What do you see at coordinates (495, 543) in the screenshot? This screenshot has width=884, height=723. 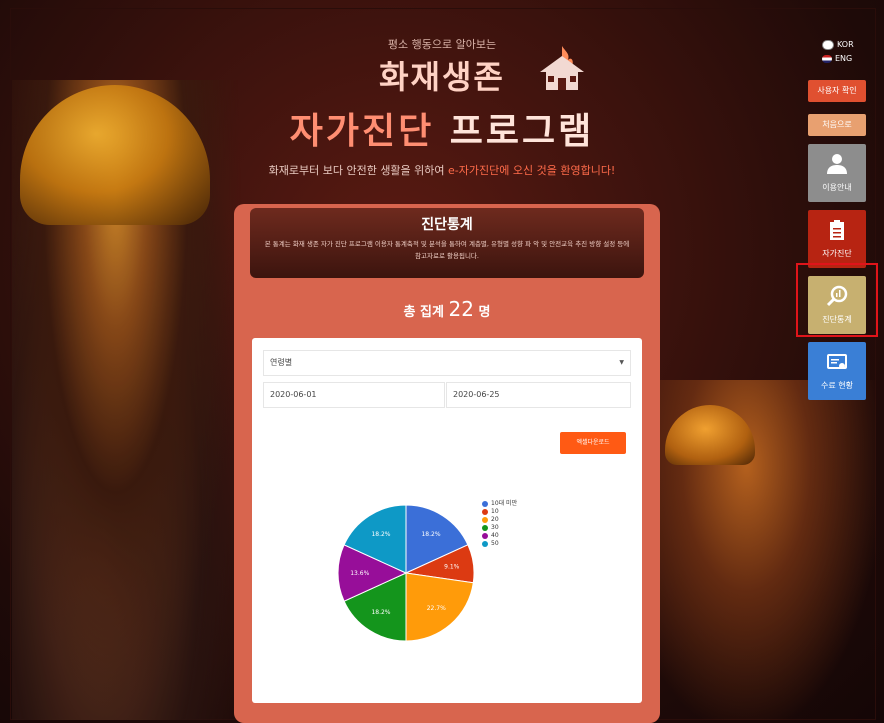 I see `legend-label: 50` at bounding box center [495, 543].